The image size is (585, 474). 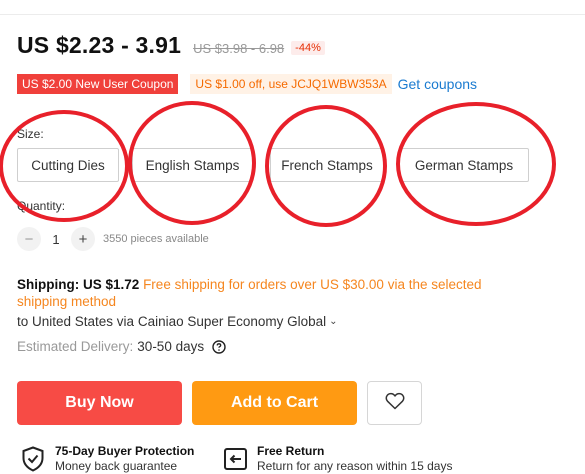 I want to click on quantity-stepper: − 1 + 3550 pieces available, so click(x=113, y=239).